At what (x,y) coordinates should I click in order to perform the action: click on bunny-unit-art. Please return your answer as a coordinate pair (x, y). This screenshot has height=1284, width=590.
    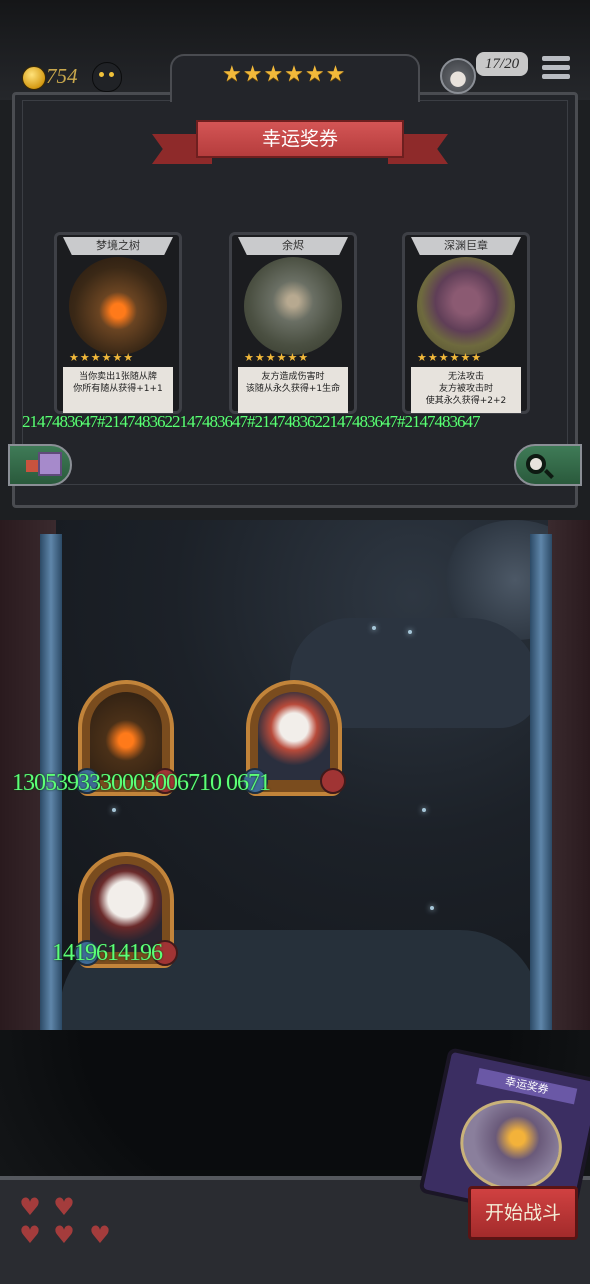
    Looking at the image, I should click on (294, 736).